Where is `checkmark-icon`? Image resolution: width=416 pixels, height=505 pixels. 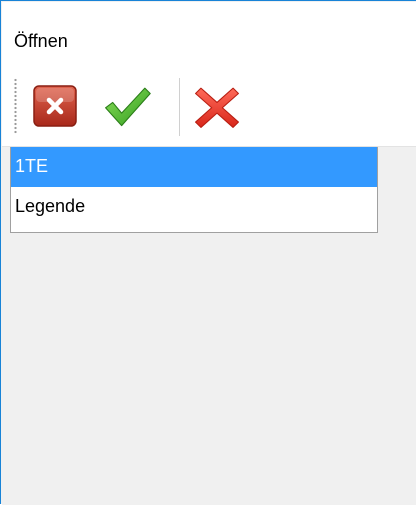
checkmark-icon is located at coordinates (128, 107).